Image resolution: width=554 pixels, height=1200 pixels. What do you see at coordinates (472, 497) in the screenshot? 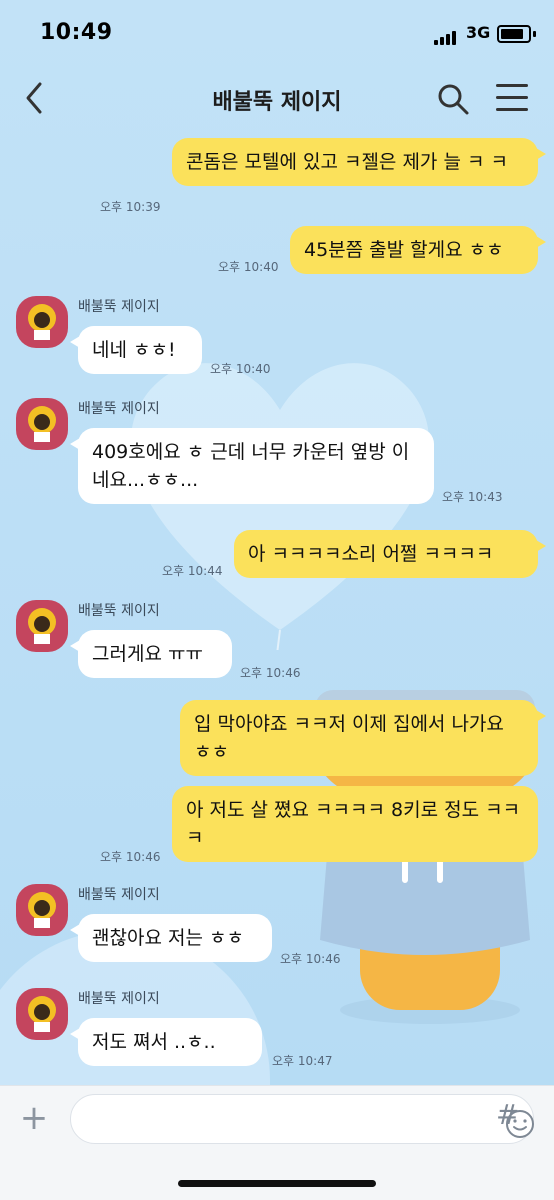
I see `message-time: 오후 10:43` at bounding box center [472, 497].